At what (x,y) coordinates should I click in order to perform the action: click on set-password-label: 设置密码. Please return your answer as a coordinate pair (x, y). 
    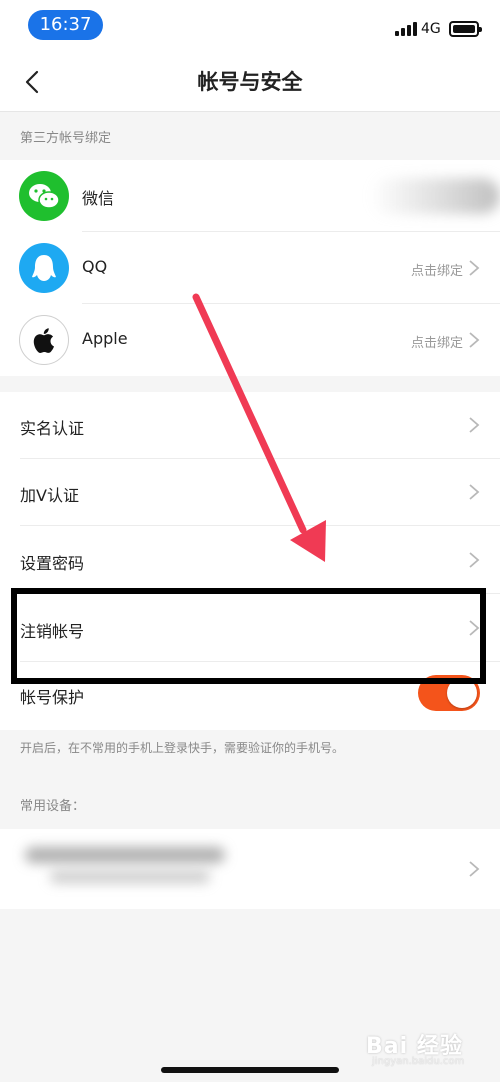
    Looking at the image, I should click on (52, 563).